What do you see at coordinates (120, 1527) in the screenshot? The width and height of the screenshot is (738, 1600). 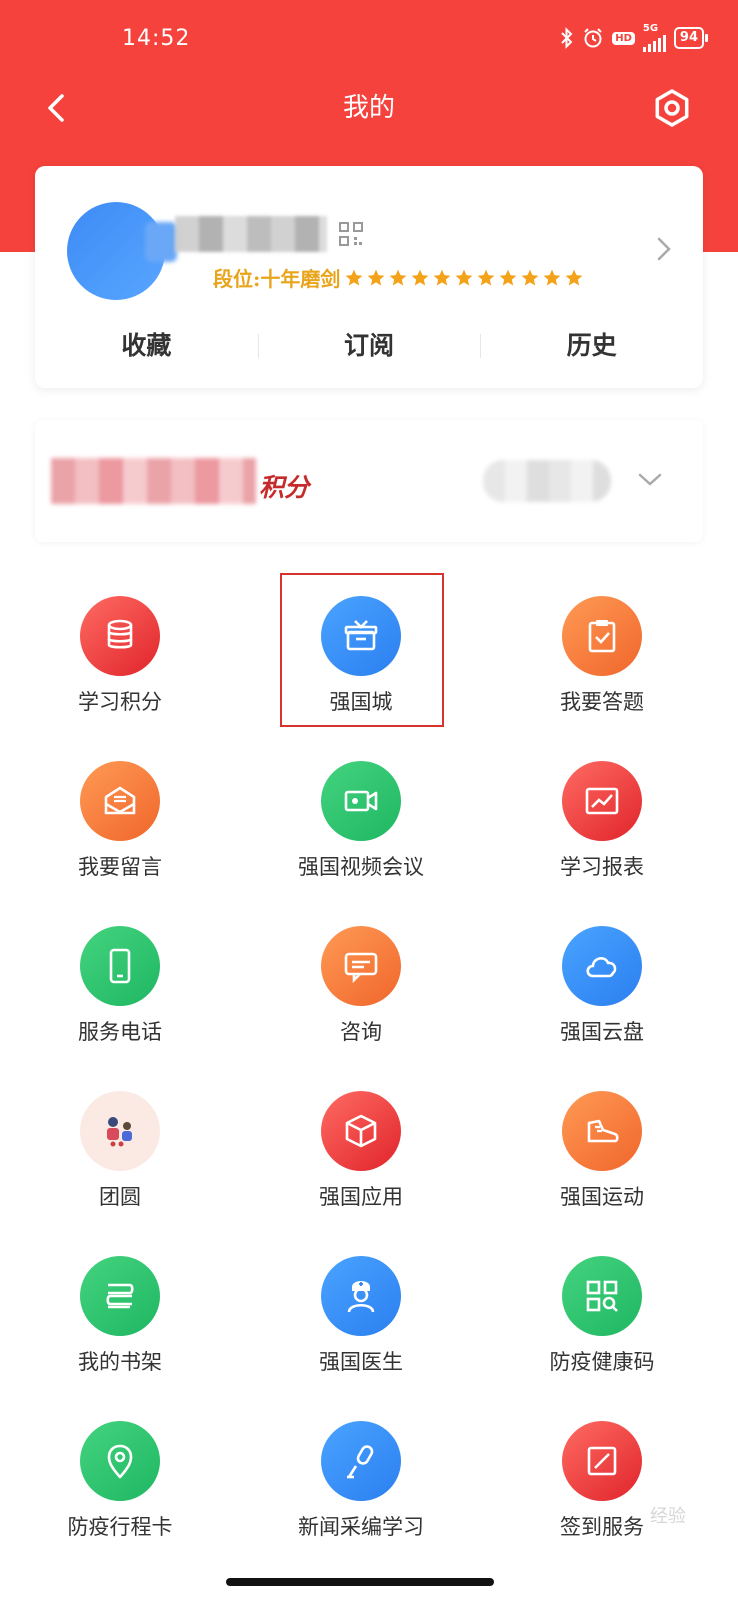 I see `grid-item-label: 防疫行程卡` at bounding box center [120, 1527].